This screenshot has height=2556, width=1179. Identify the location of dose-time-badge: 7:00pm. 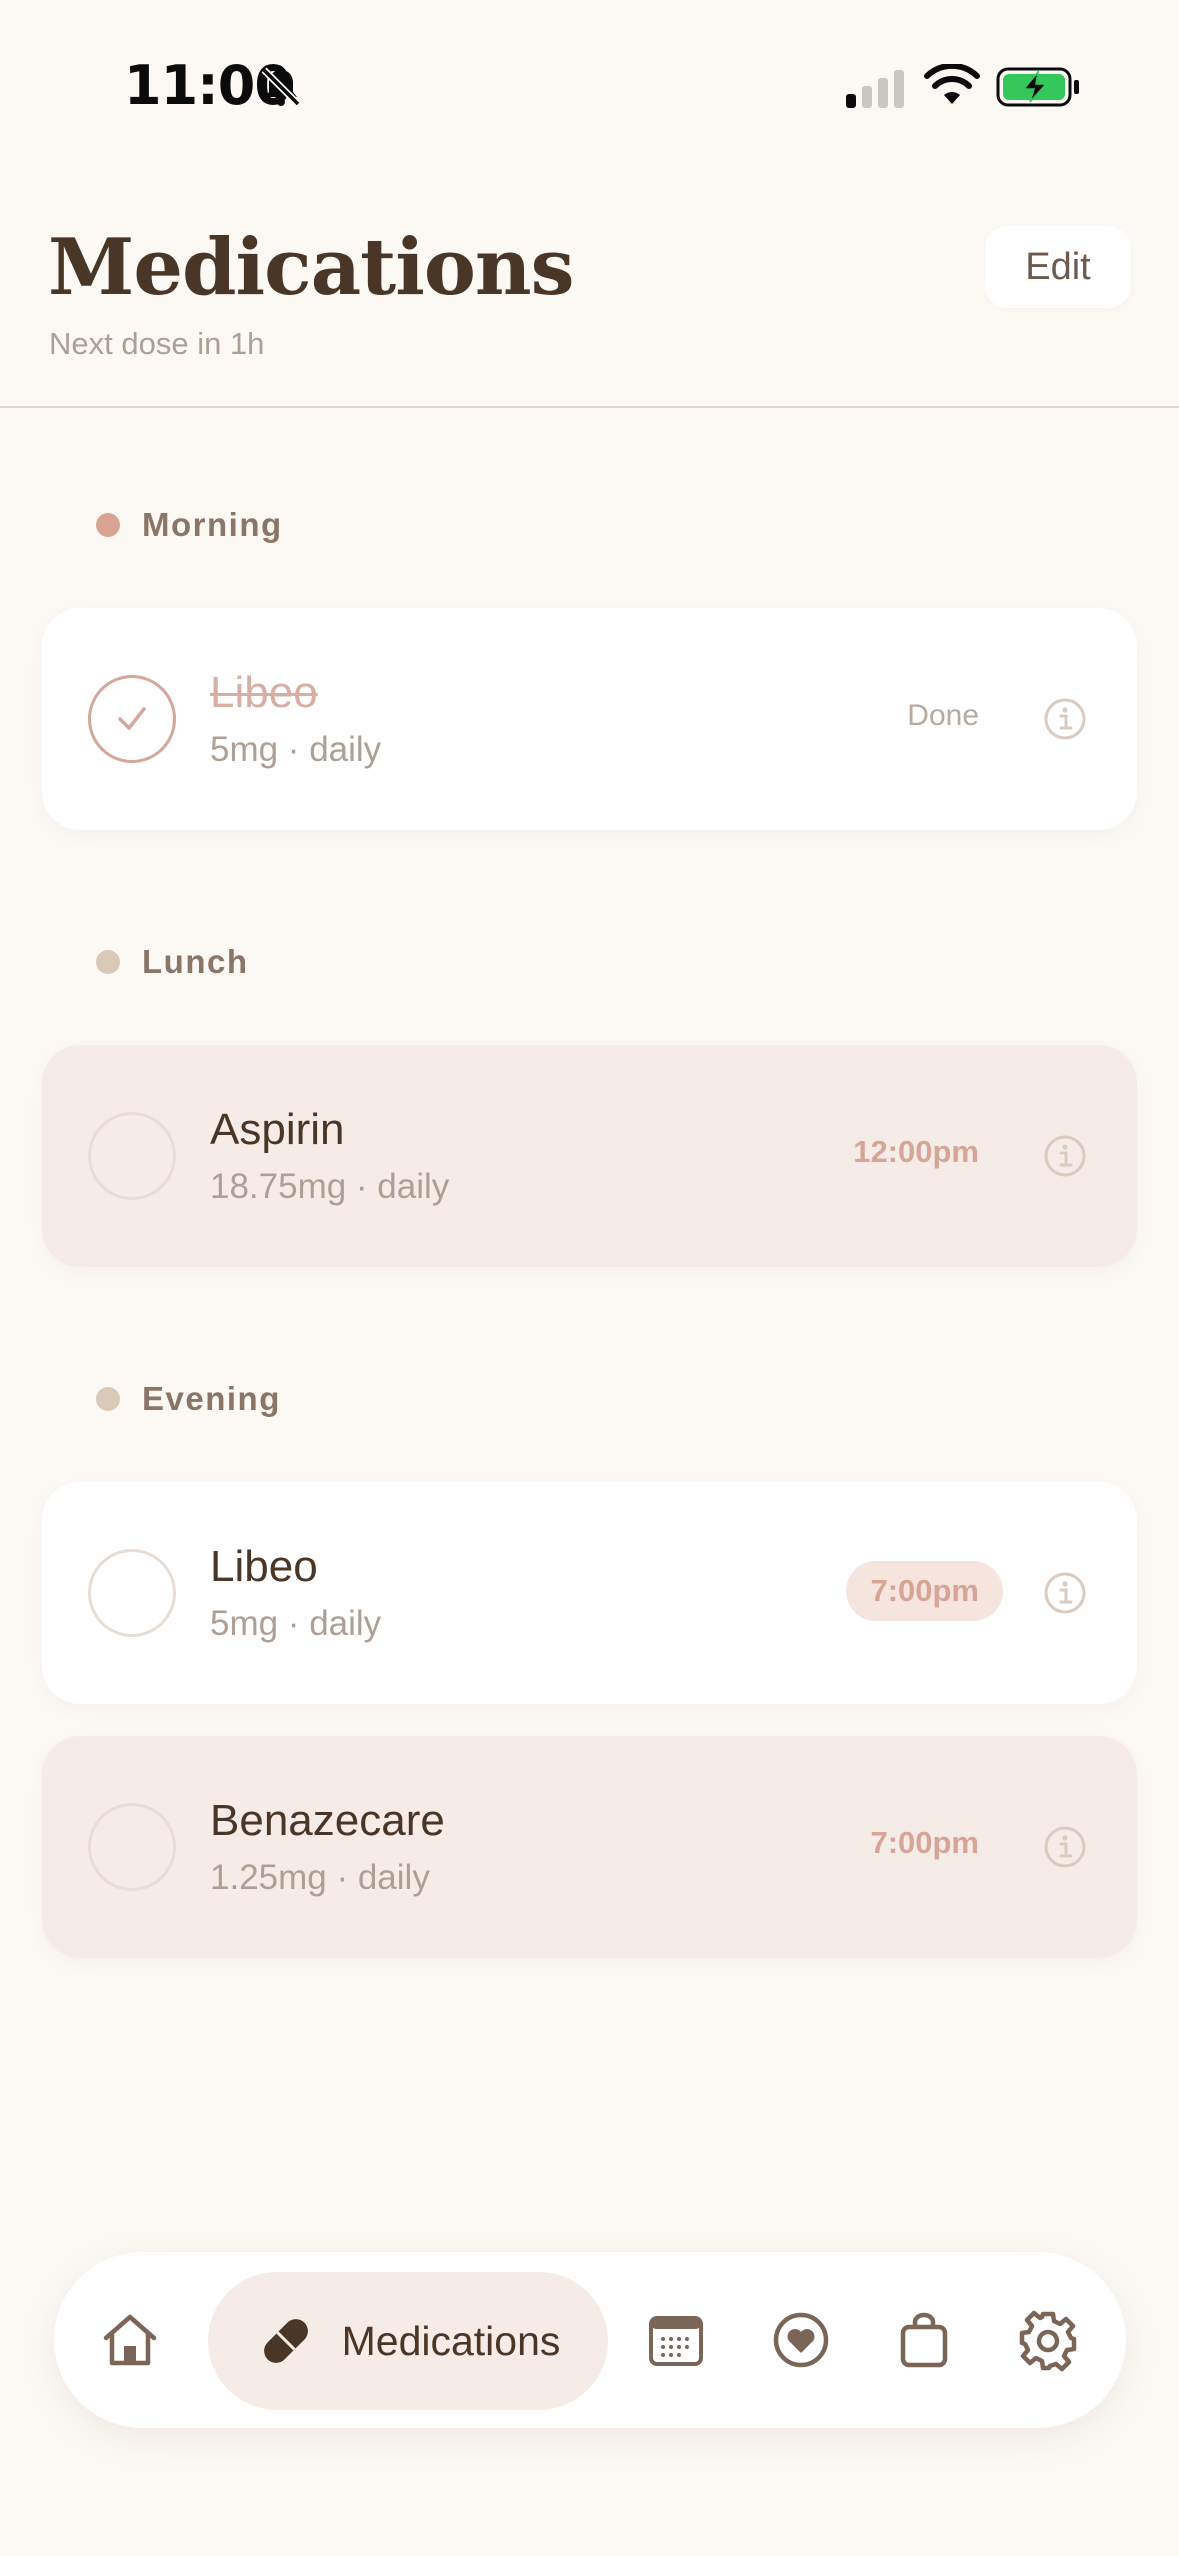
(924, 1591).